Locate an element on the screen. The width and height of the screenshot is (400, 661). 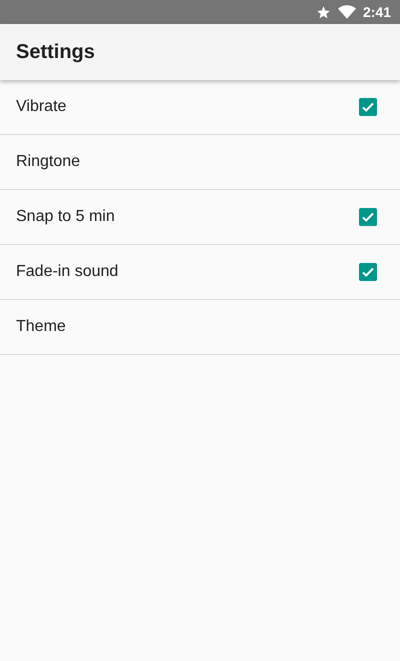
setting-label: Theme is located at coordinates (41, 327).